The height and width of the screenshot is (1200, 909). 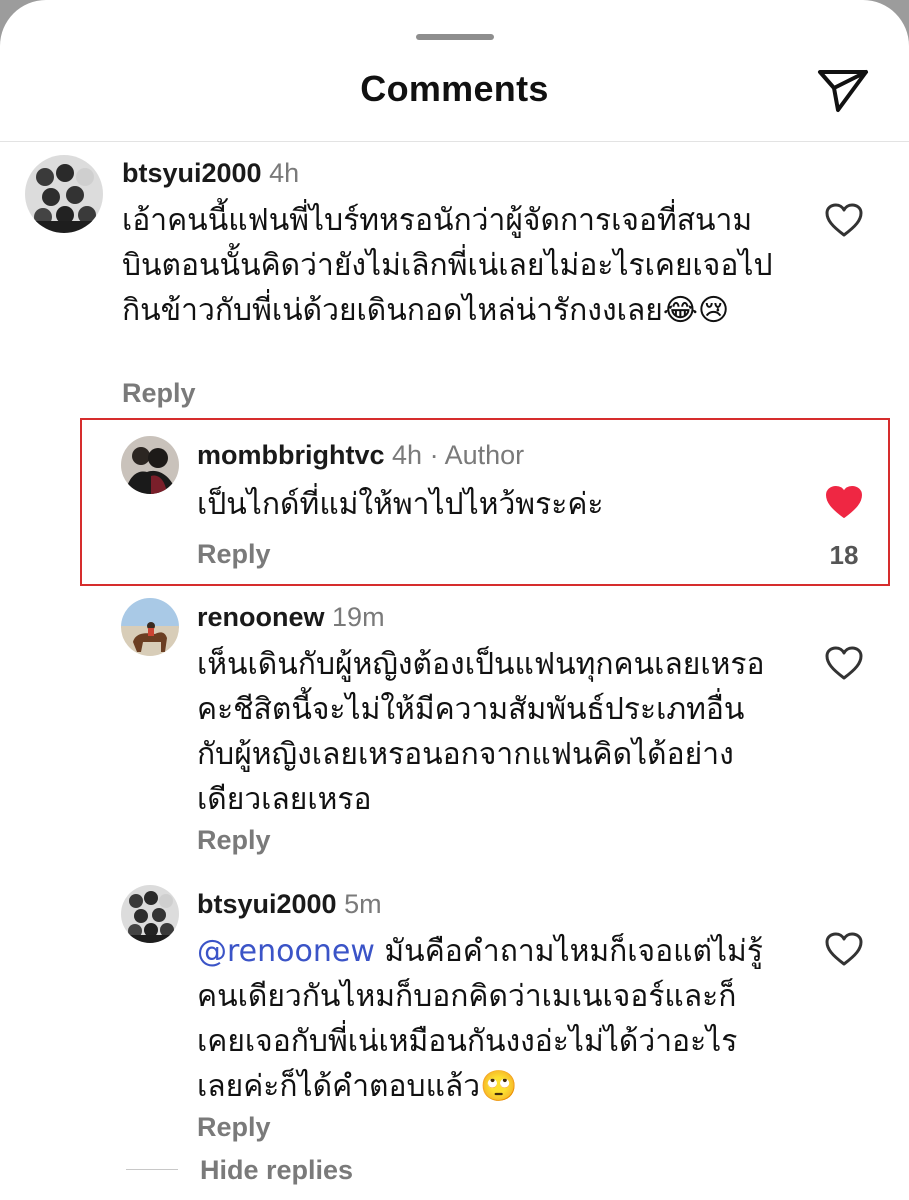 What do you see at coordinates (284, 173) in the screenshot?
I see `comment-time: 4h` at bounding box center [284, 173].